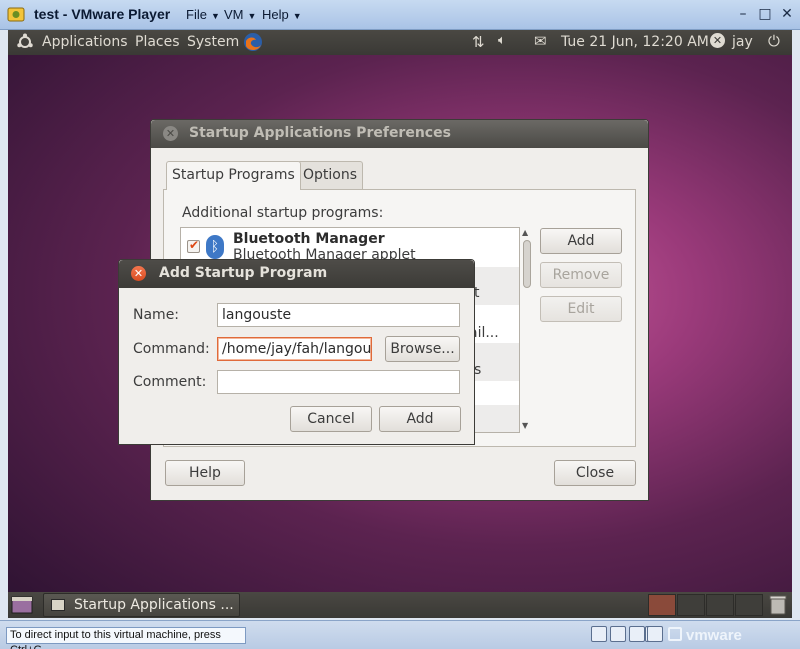 The image size is (800, 649). I want to click on maximize-button: □, so click(765, 14).